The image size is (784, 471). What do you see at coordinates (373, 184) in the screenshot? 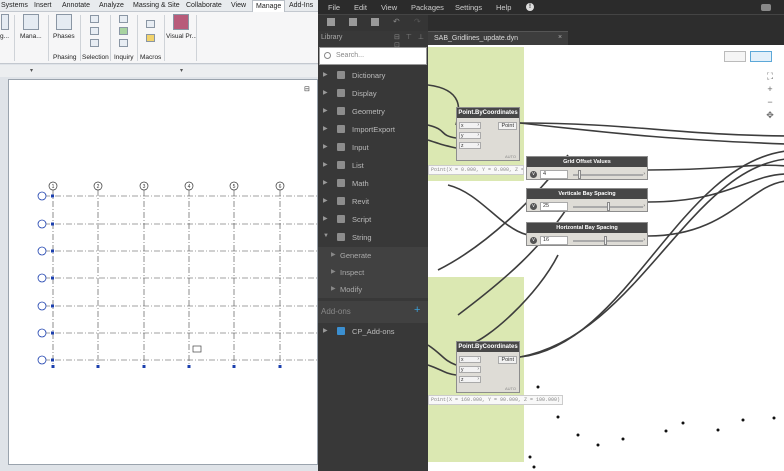
I see `library-category: ▶ Math` at bounding box center [373, 184].